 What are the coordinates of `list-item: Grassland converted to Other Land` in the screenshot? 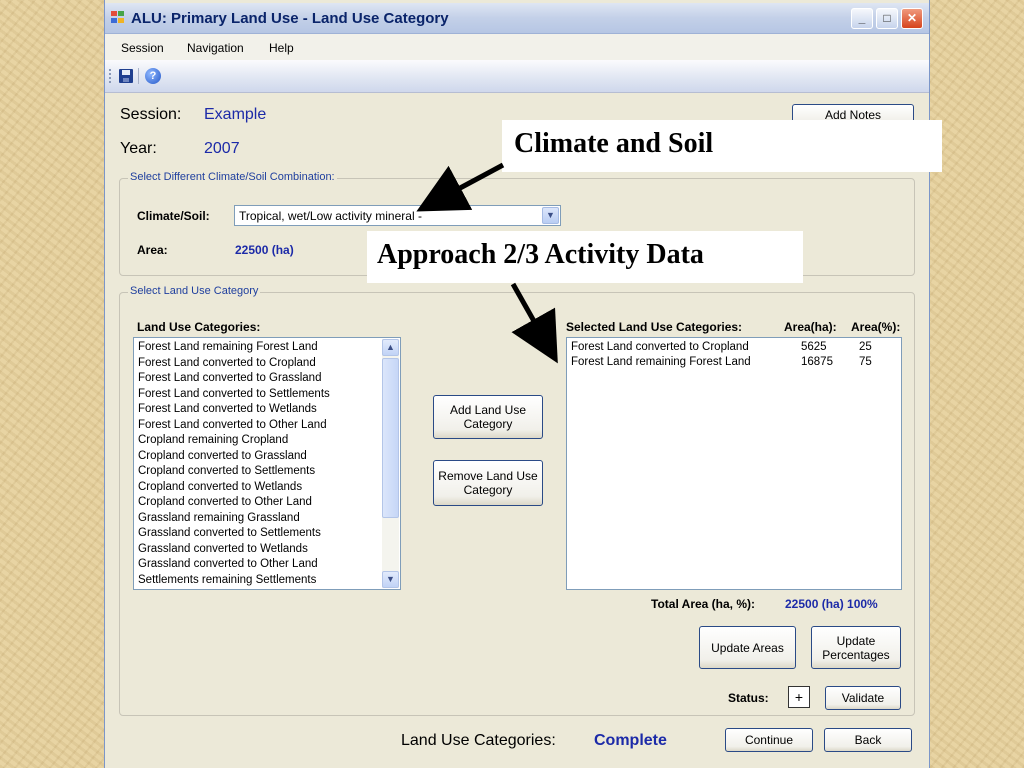 It's located at (228, 564).